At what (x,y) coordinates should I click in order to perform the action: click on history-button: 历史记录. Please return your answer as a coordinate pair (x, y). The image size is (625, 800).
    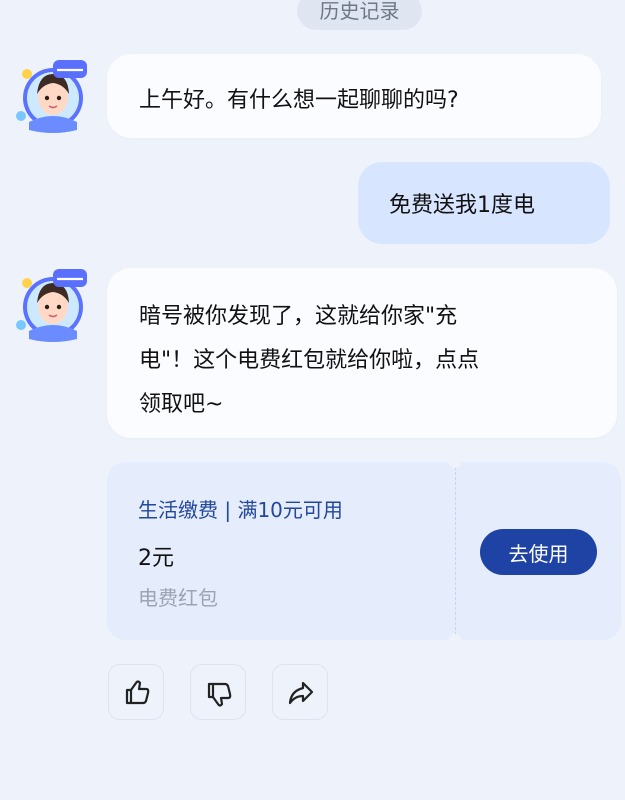
    Looking at the image, I should click on (359, 15).